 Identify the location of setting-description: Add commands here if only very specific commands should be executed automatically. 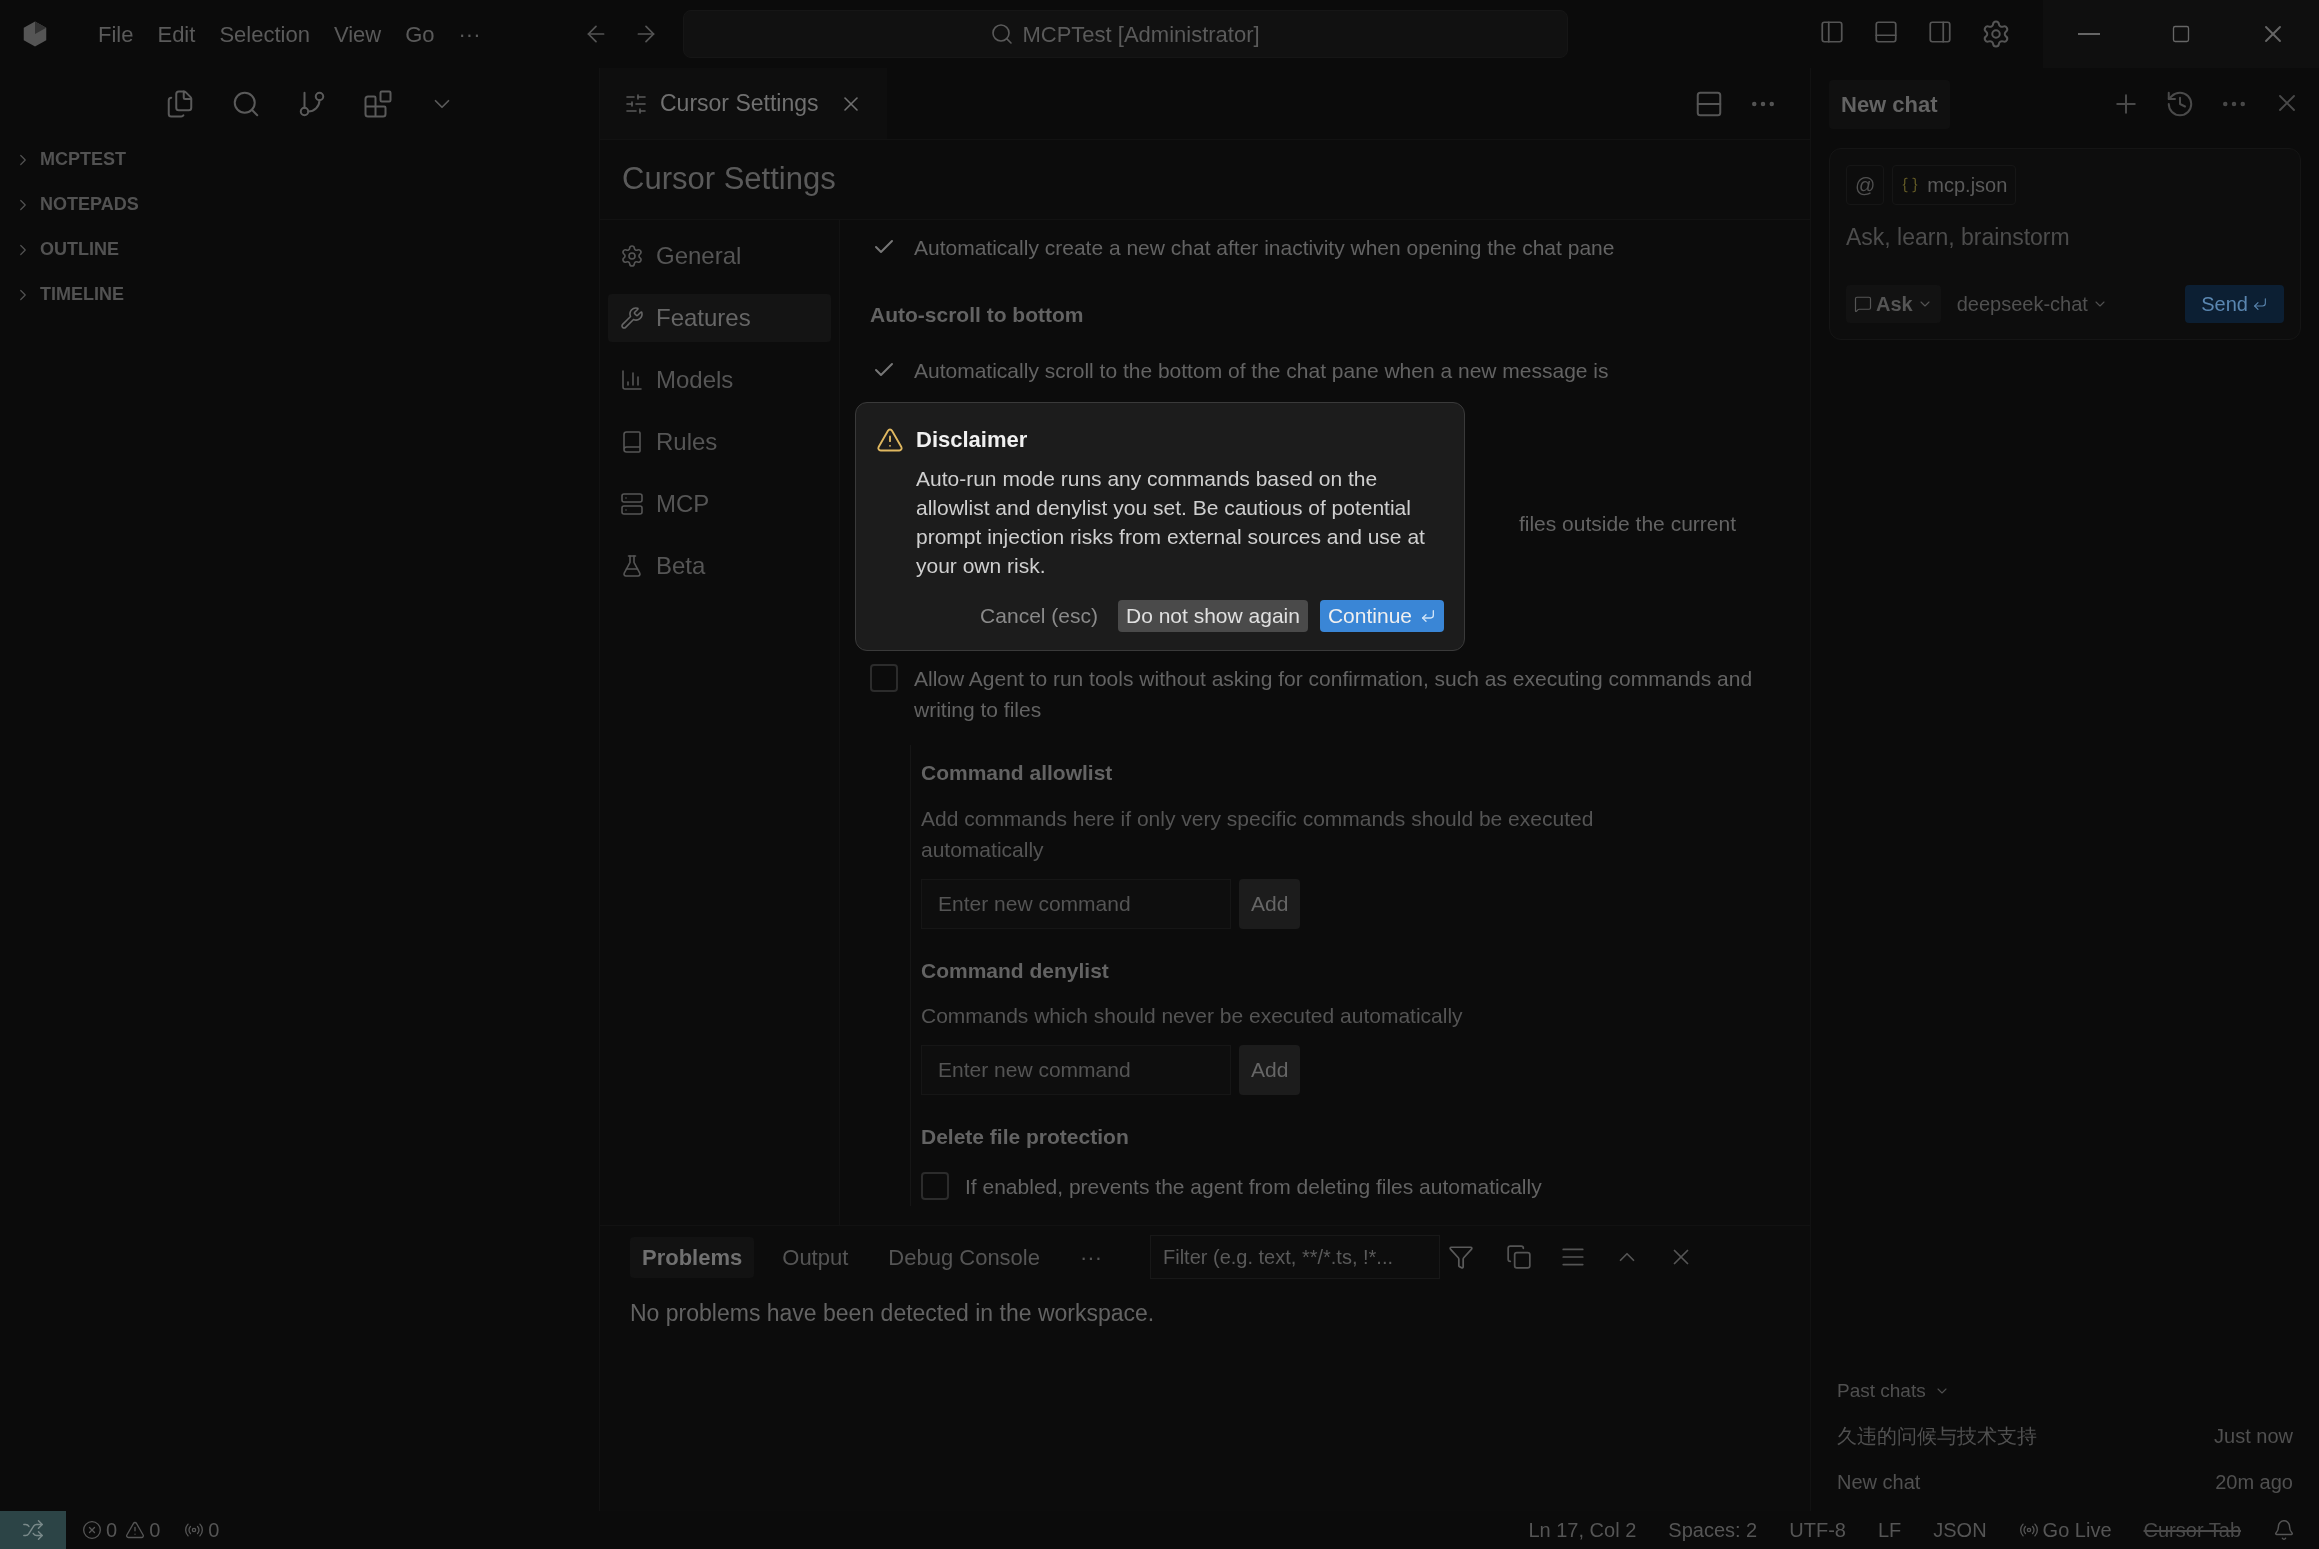
(1258, 834).